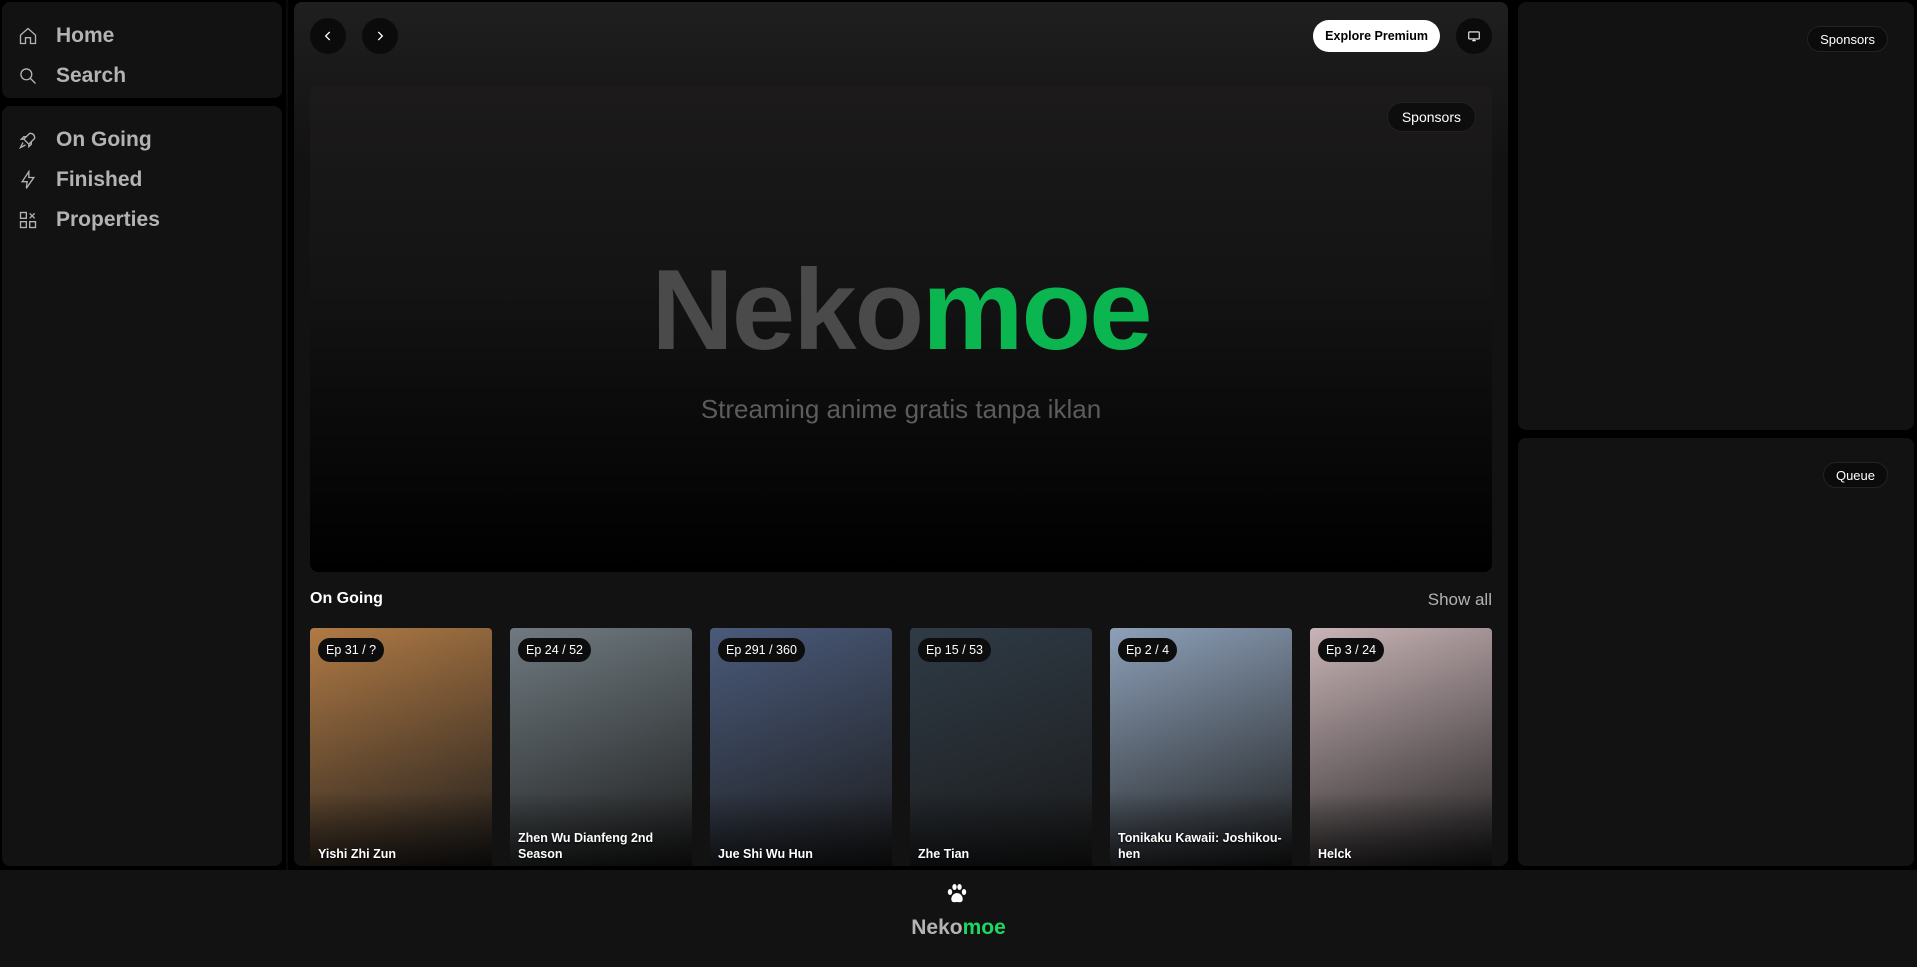 The height and width of the screenshot is (967, 1917). What do you see at coordinates (91, 75) in the screenshot?
I see `sidebar-item-label: Search` at bounding box center [91, 75].